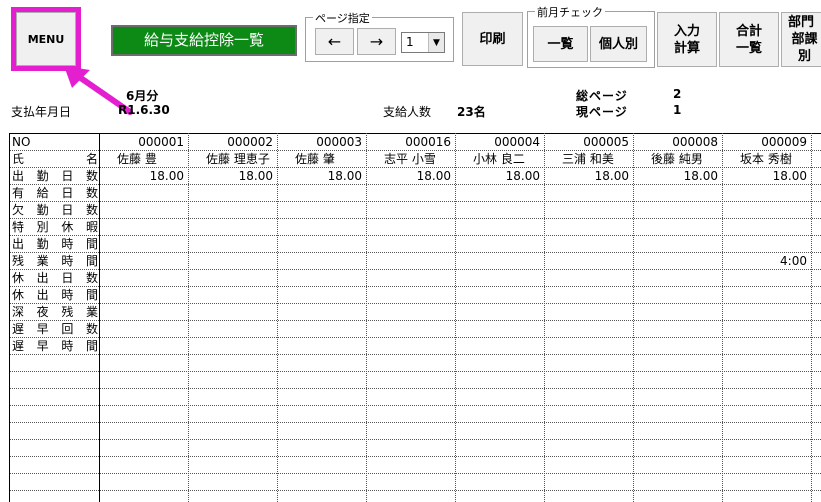 The height and width of the screenshot is (502, 821). What do you see at coordinates (91, 159) in the screenshot?
I see `name-header-part: 名` at bounding box center [91, 159].